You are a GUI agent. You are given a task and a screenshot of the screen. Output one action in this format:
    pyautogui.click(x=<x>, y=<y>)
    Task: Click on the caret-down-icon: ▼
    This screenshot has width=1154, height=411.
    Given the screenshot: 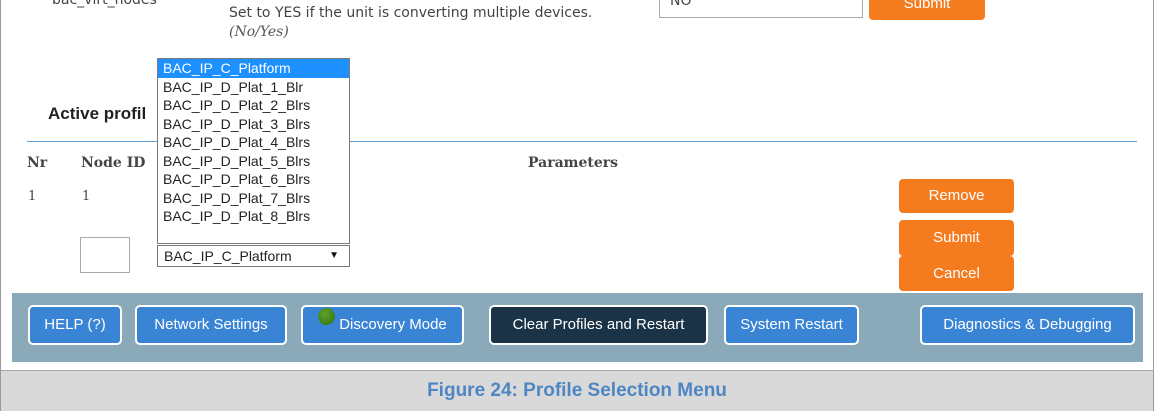 What is the action you would take?
    pyautogui.click(x=334, y=255)
    